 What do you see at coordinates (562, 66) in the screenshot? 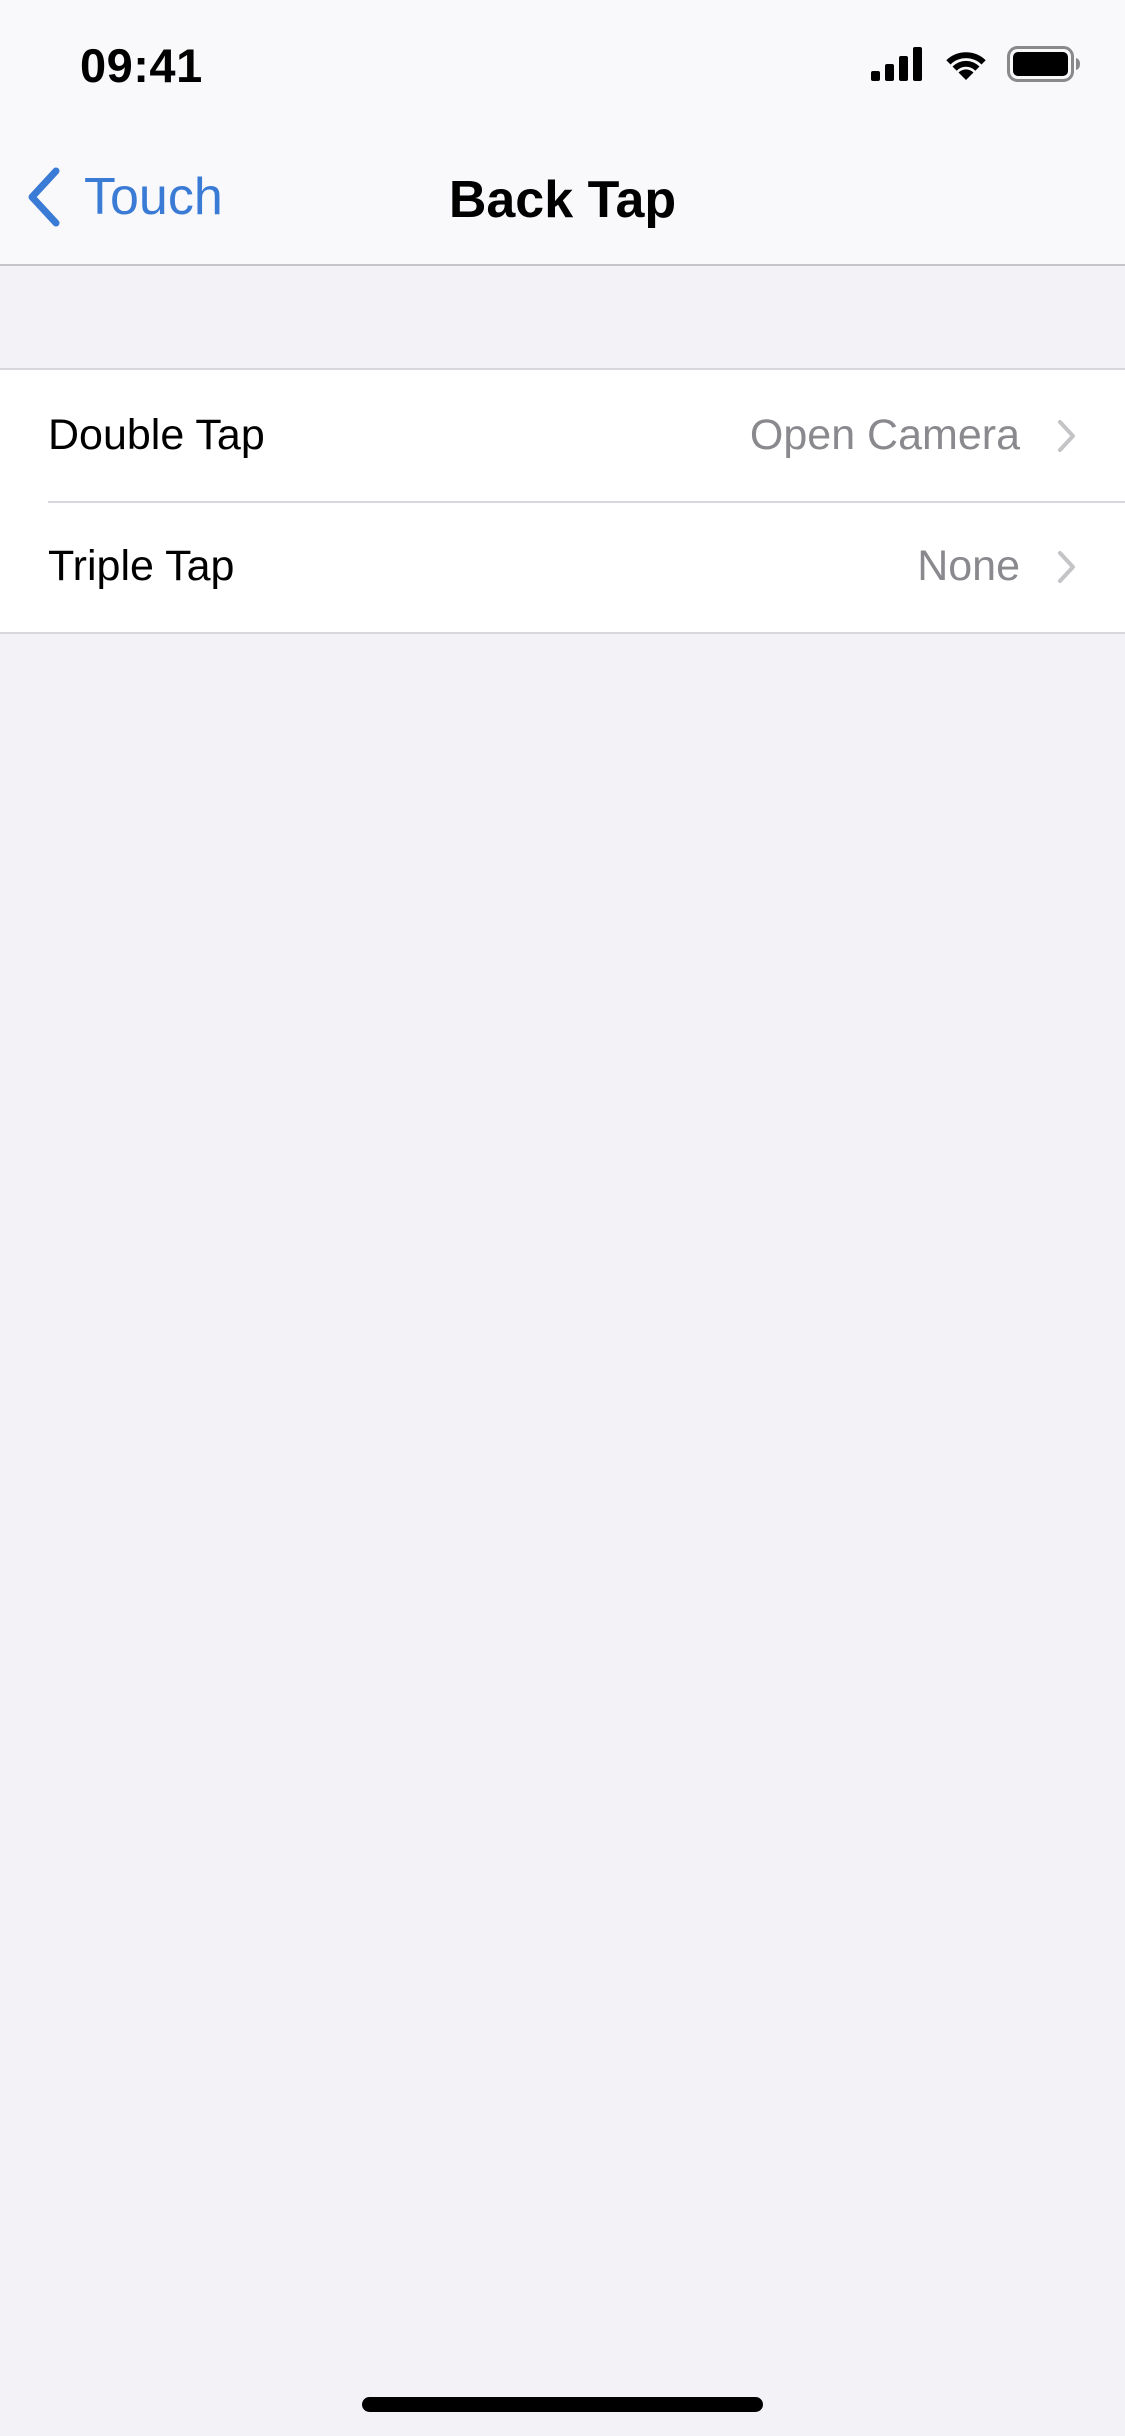
I see `status-bar: 09:41` at bounding box center [562, 66].